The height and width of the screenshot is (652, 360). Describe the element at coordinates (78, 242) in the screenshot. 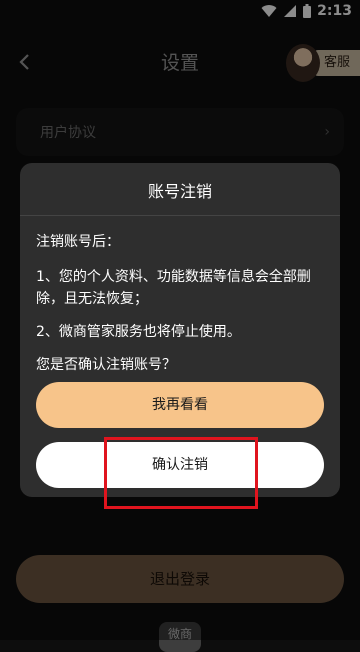

I see `dialog-lead: 注销账号后：` at that location.